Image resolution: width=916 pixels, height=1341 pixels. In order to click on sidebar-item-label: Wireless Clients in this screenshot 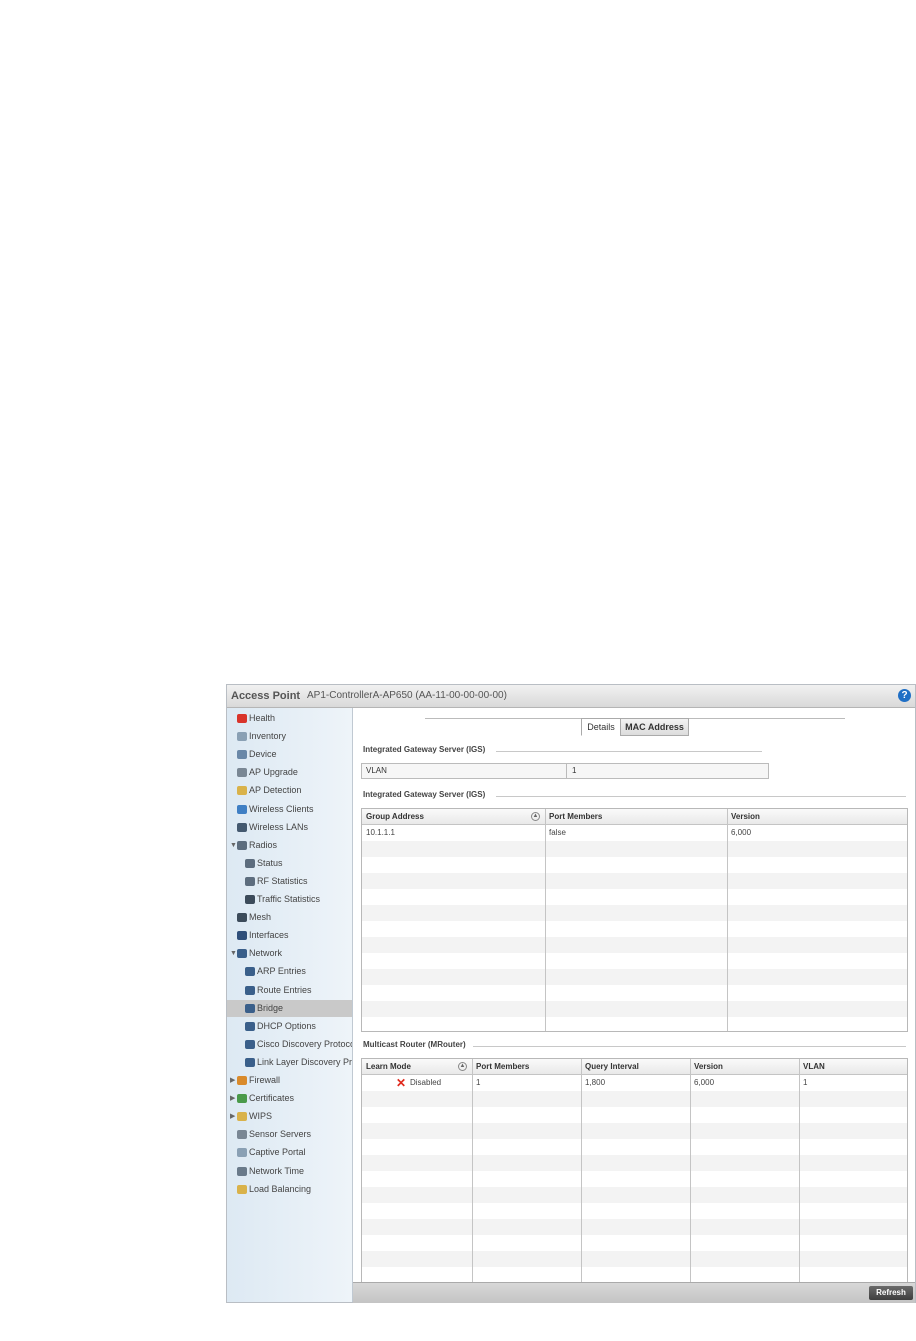, I will do `click(281, 808)`.